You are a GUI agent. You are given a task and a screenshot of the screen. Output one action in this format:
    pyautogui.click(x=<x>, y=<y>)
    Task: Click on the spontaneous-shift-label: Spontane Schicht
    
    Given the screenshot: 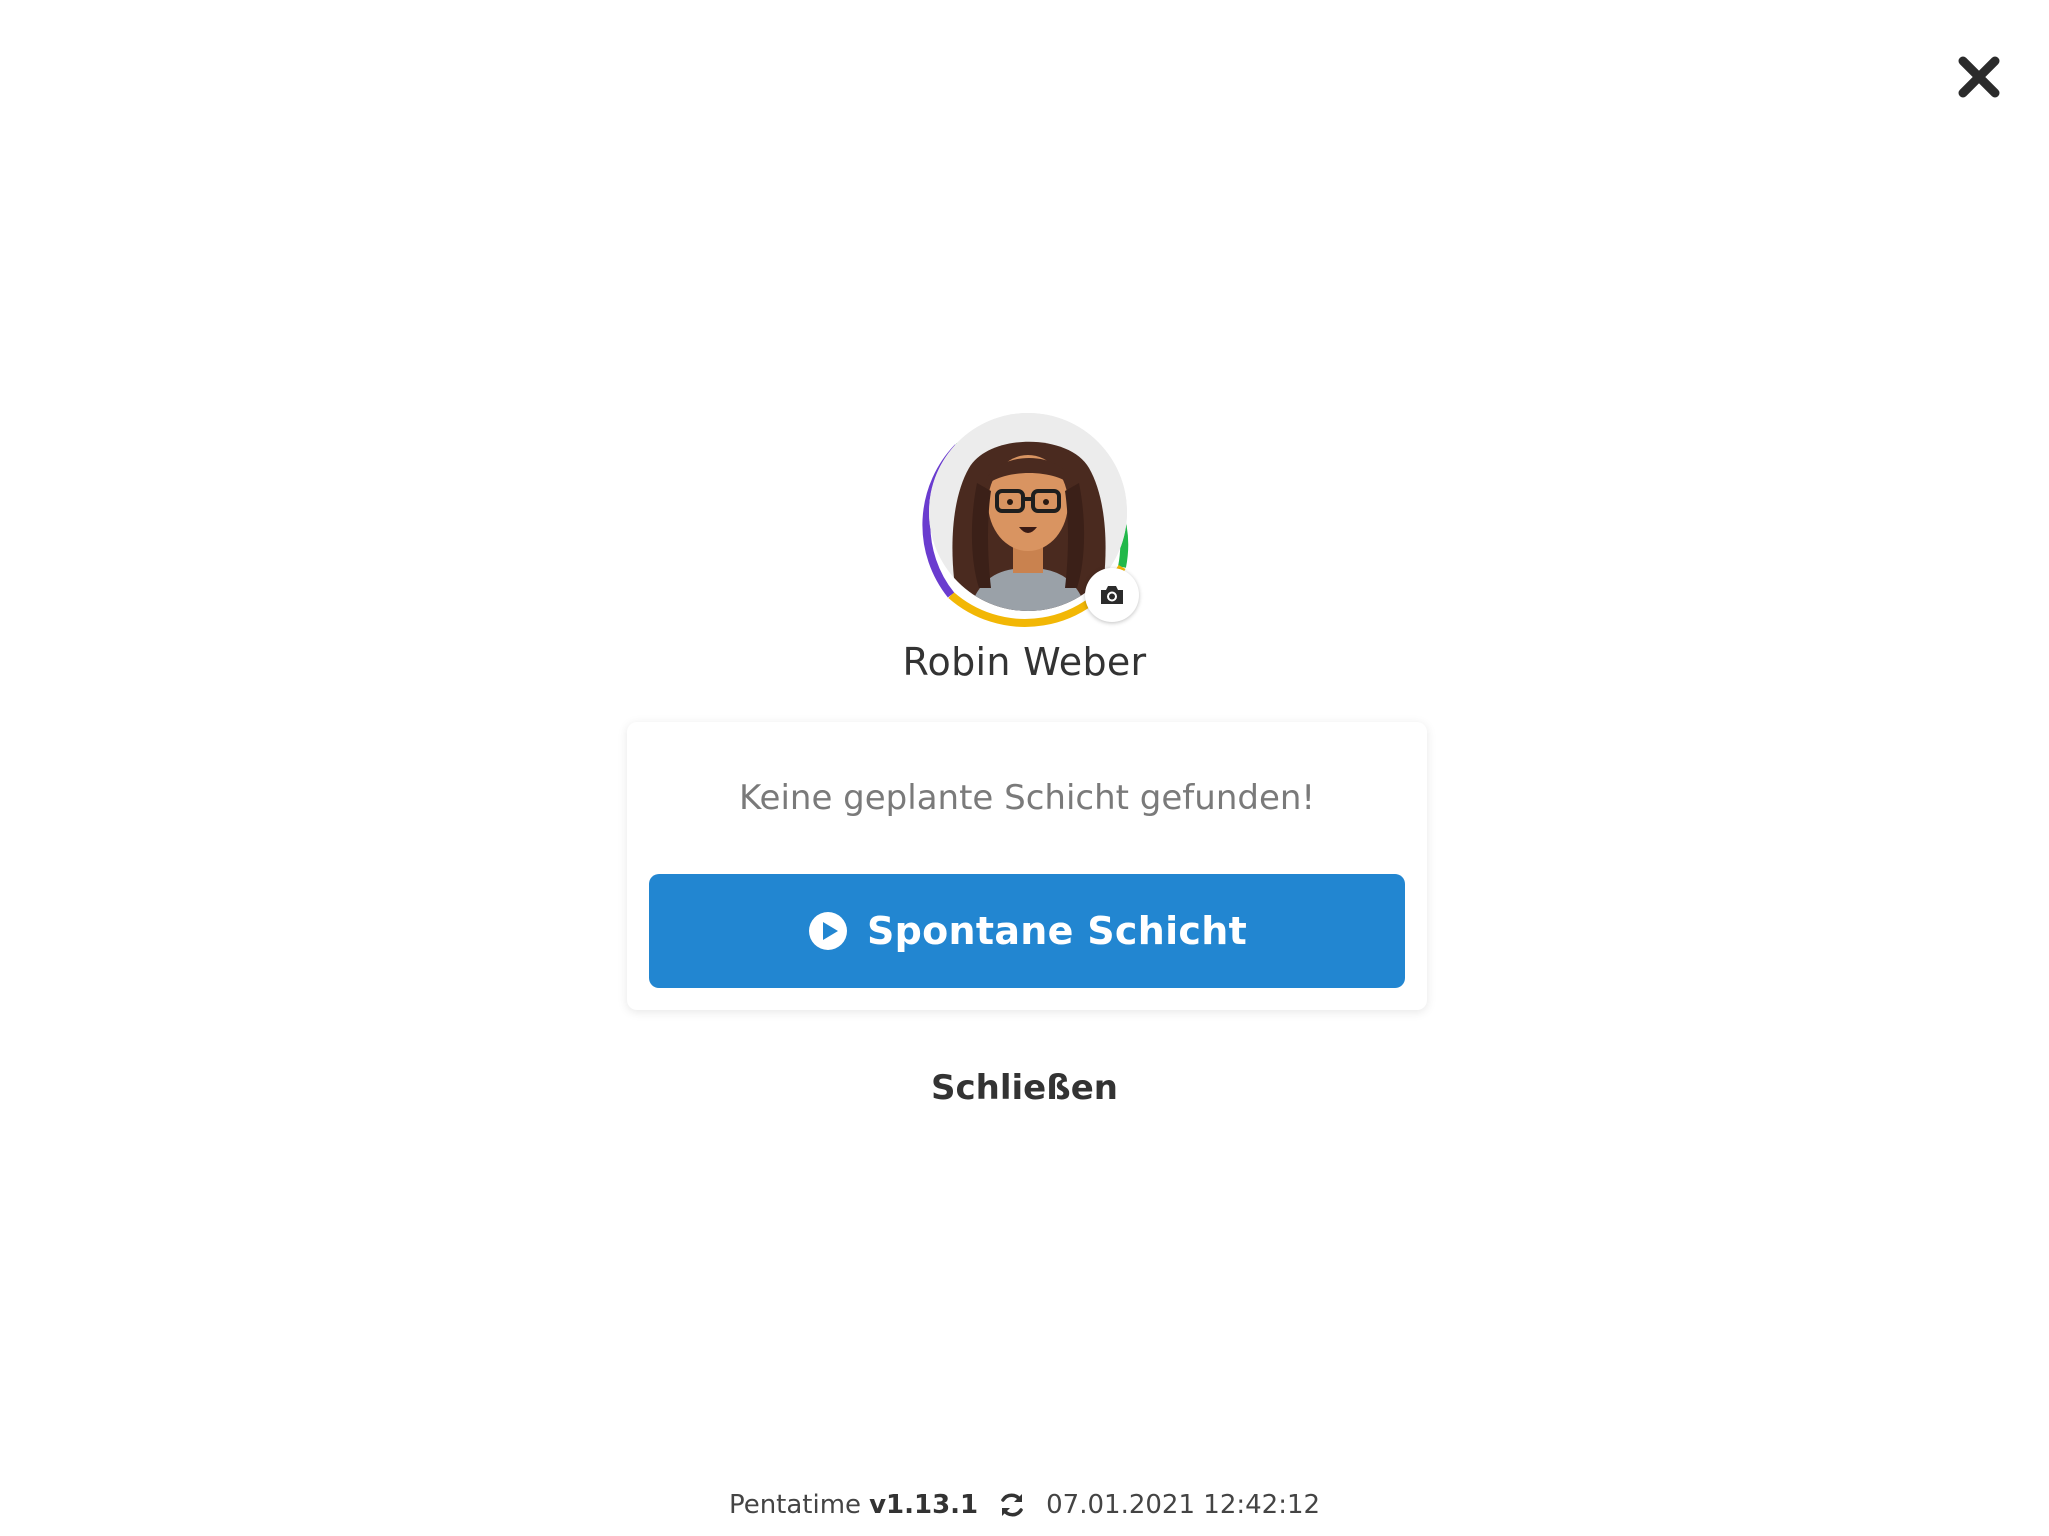 What is the action you would take?
    pyautogui.click(x=1057, y=931)
    